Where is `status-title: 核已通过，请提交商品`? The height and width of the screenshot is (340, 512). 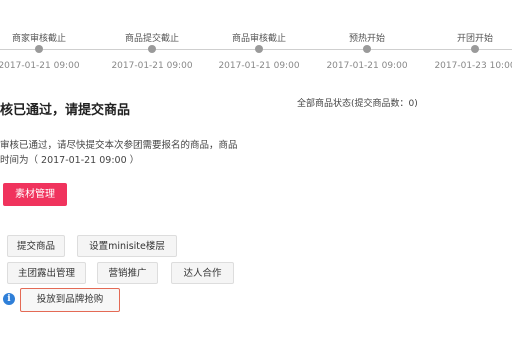
status-title: 核已通过，请提交商品 is located at coordinates (65, 110).